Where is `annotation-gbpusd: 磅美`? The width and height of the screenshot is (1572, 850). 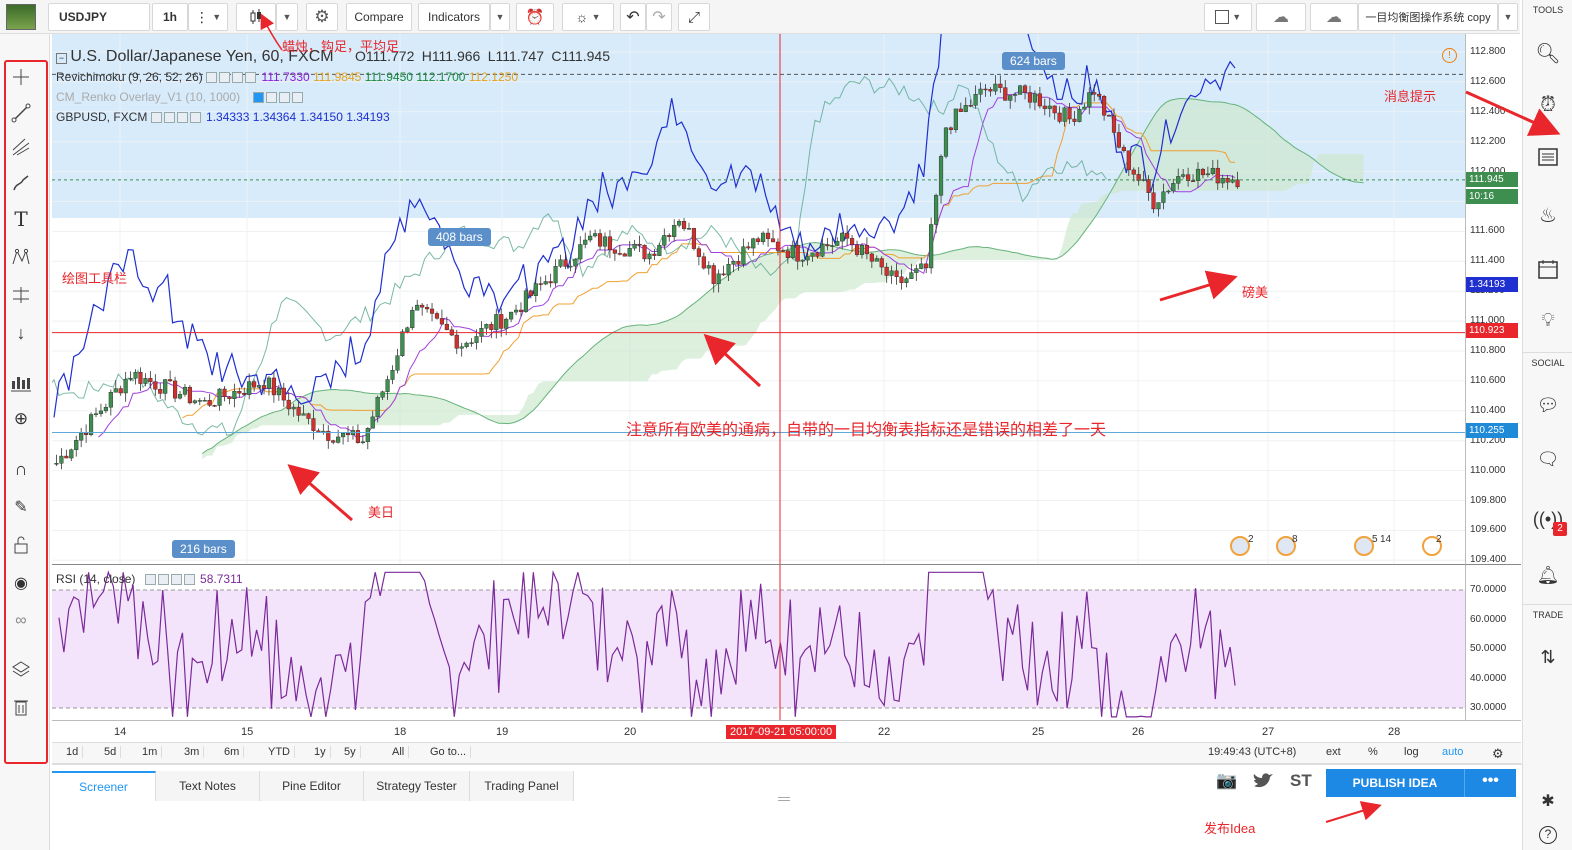 annotation-gbpusd: 磅美 is located at coordinates (1255, 292).